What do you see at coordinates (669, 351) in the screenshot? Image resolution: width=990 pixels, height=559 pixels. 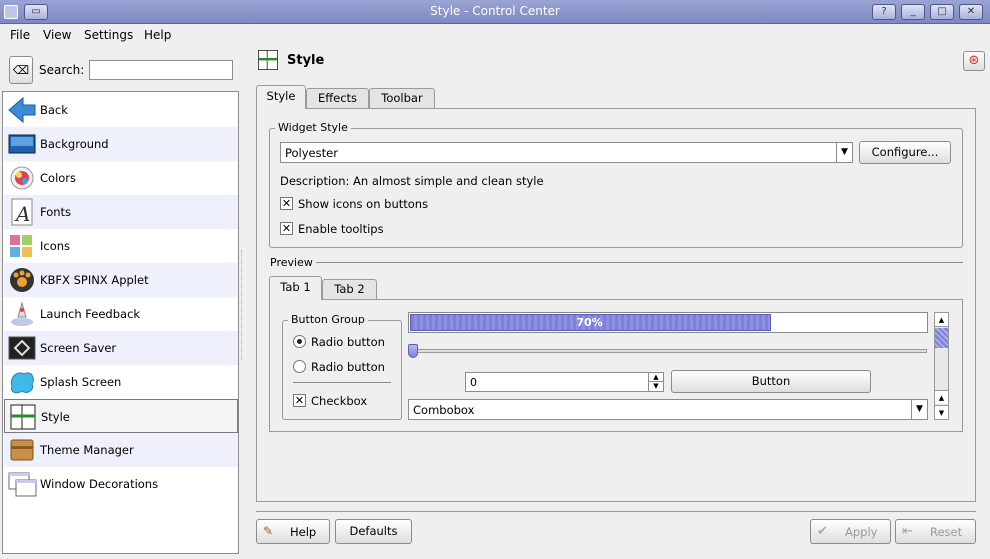 I see `slider-track` at bounding box center [669, 351].